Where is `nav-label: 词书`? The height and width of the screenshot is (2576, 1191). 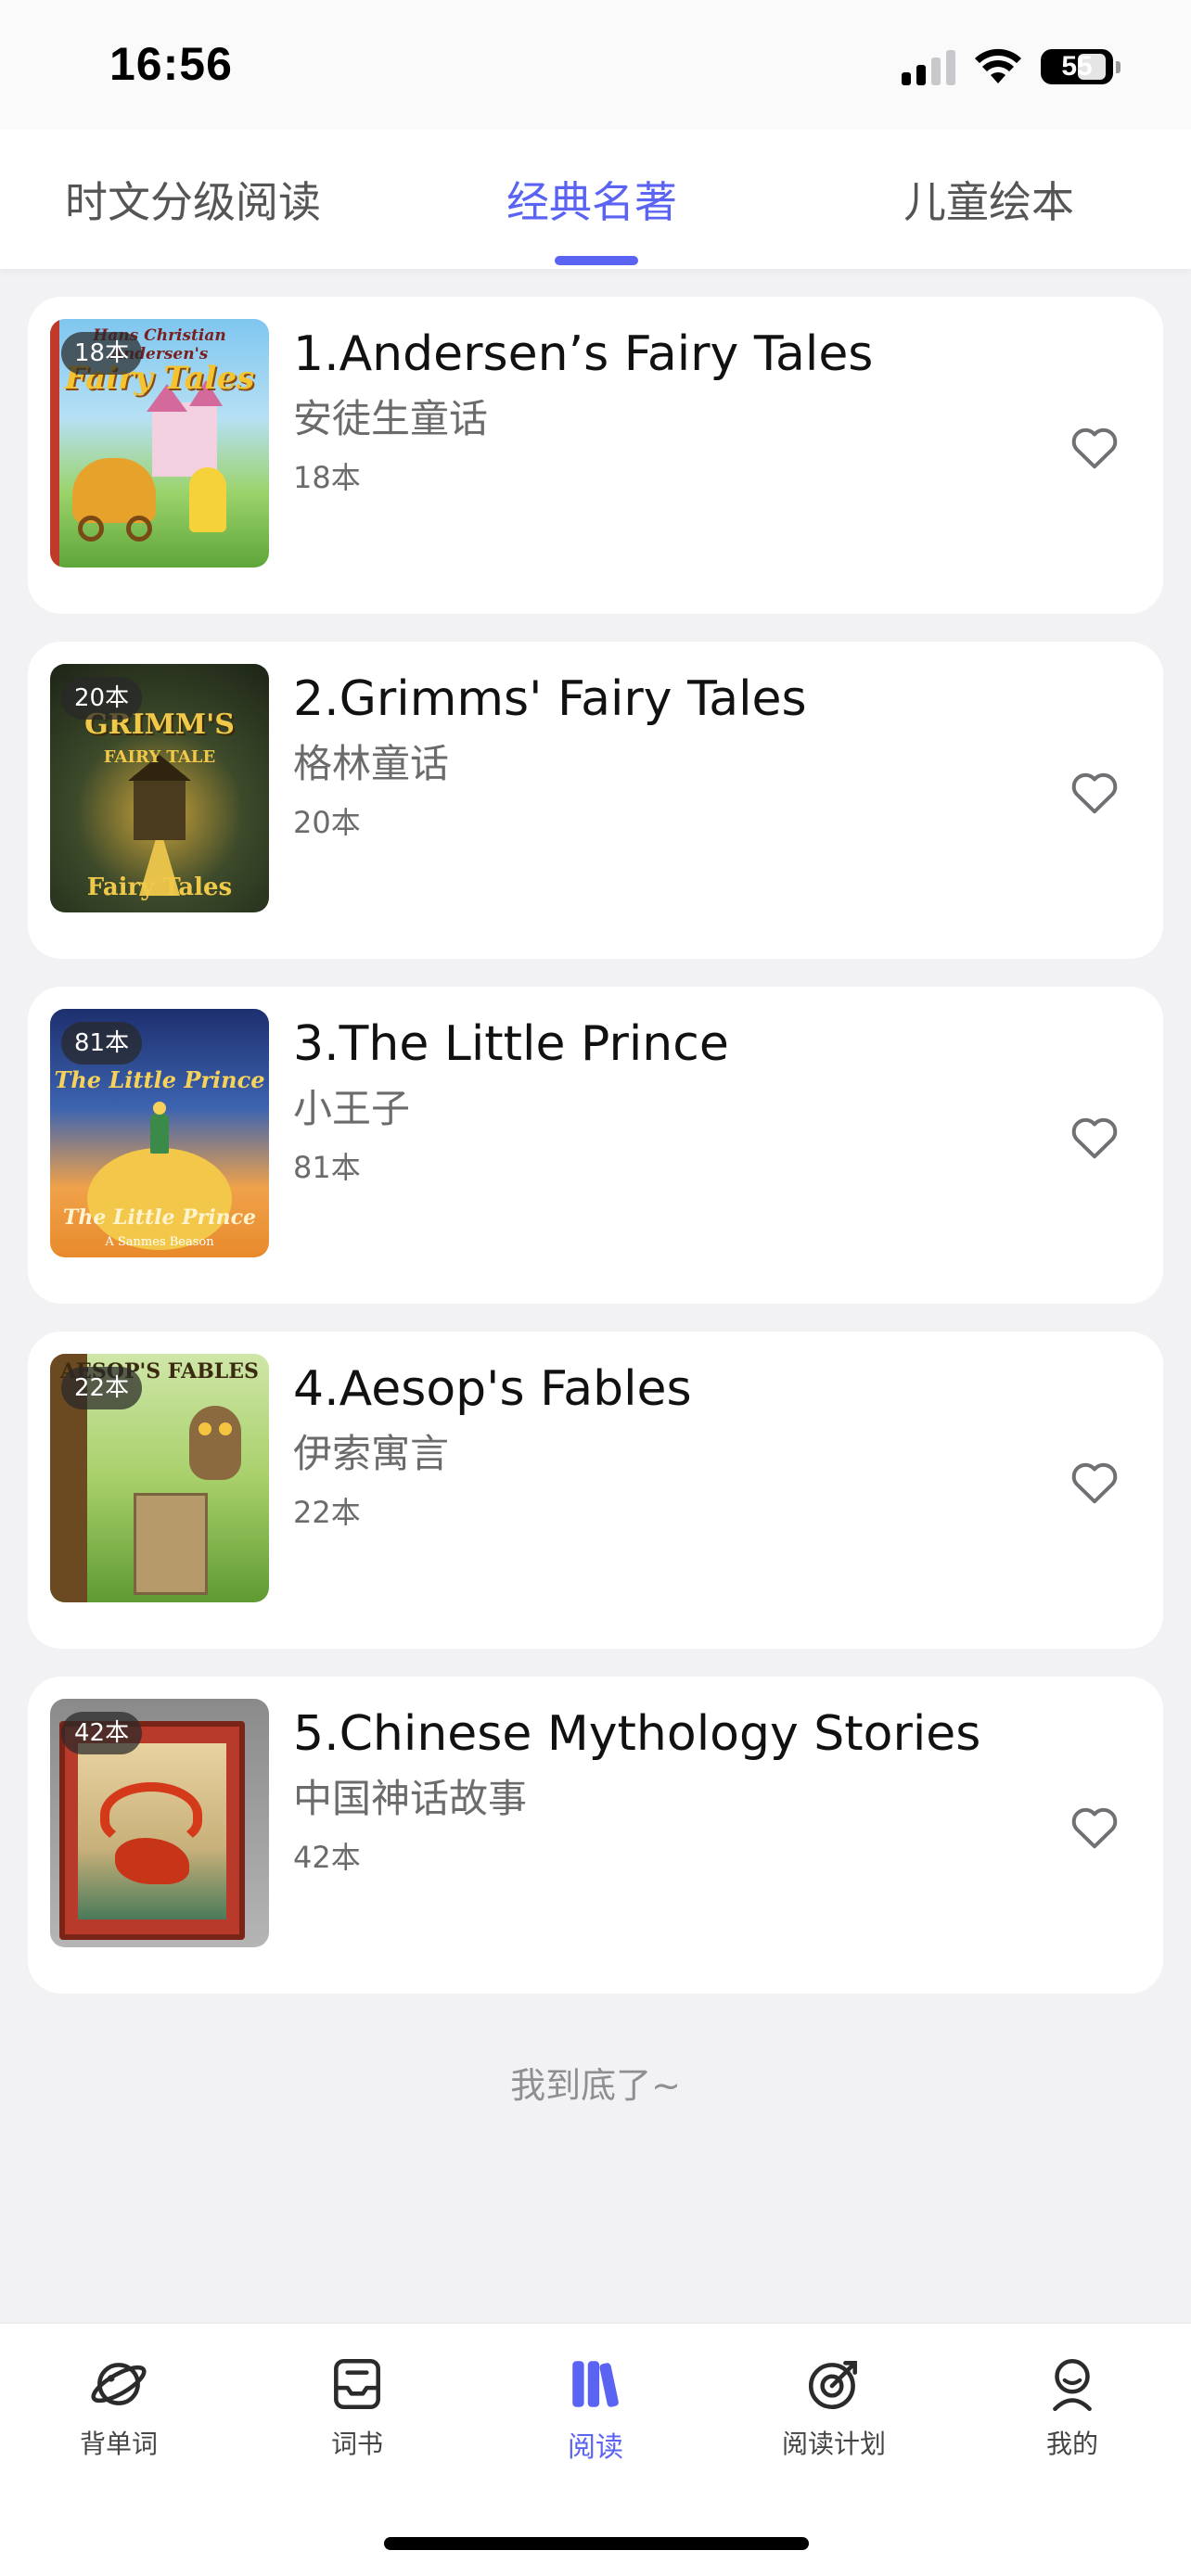
nav-label: 词书 is located at coordinates (356, 2444).